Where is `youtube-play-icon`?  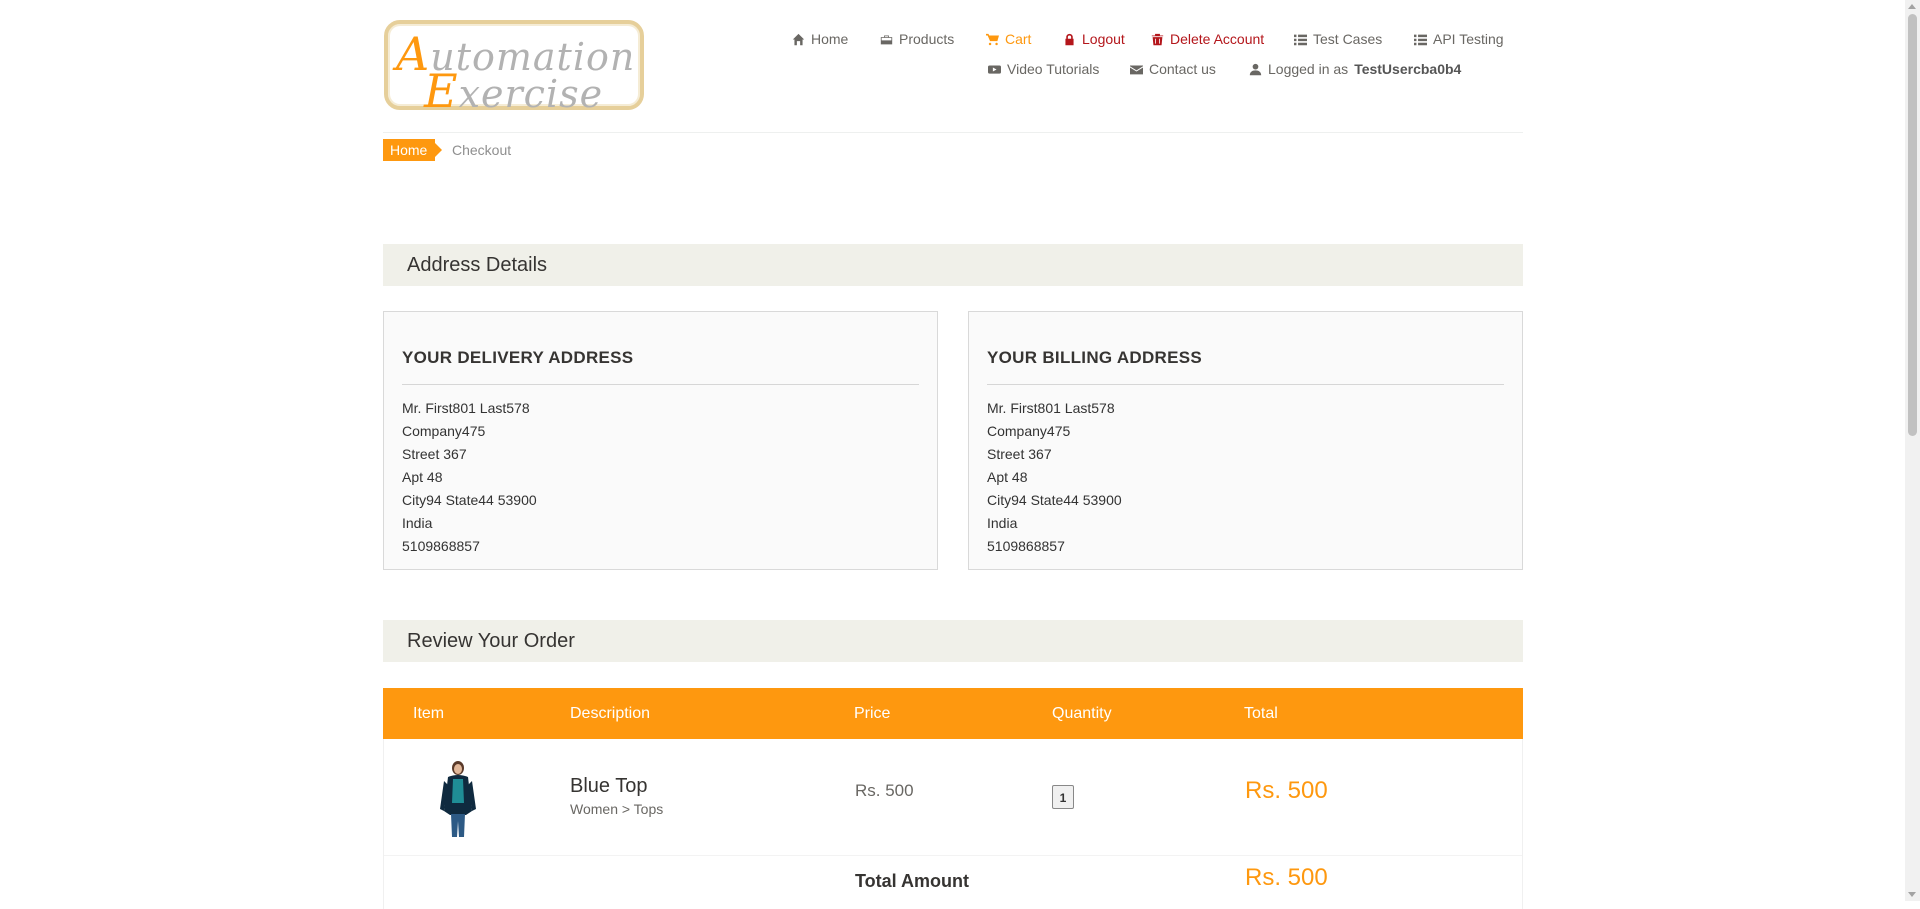
youtube-play-icon is located at coordinates (994, 69).